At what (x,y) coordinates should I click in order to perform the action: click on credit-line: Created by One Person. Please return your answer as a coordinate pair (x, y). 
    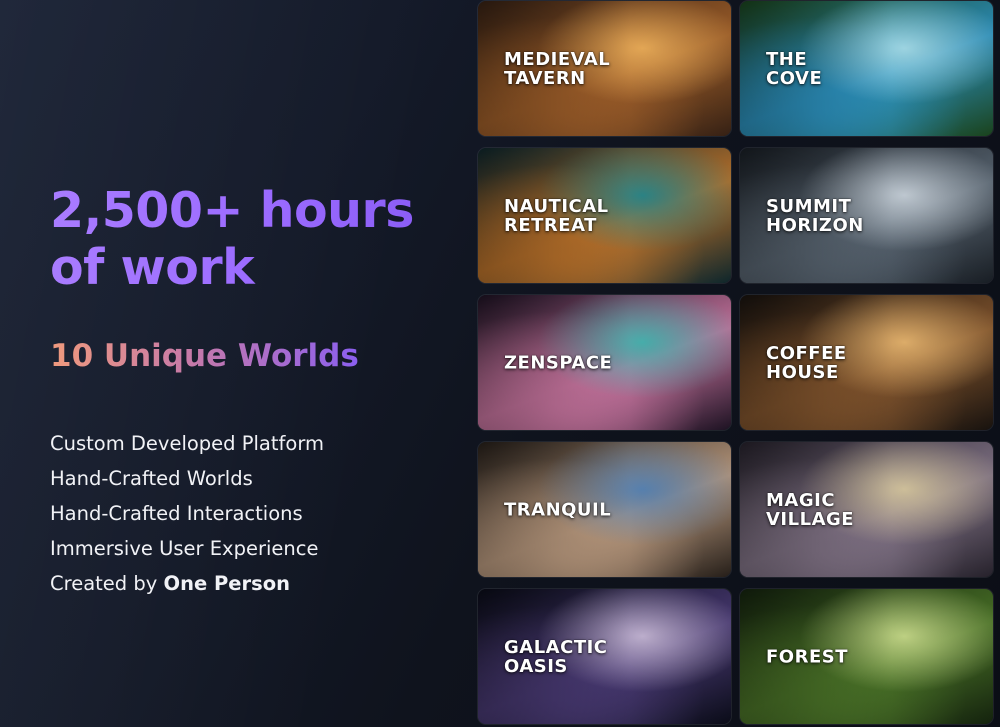
    Looking at the image, I should click on (187, 583).